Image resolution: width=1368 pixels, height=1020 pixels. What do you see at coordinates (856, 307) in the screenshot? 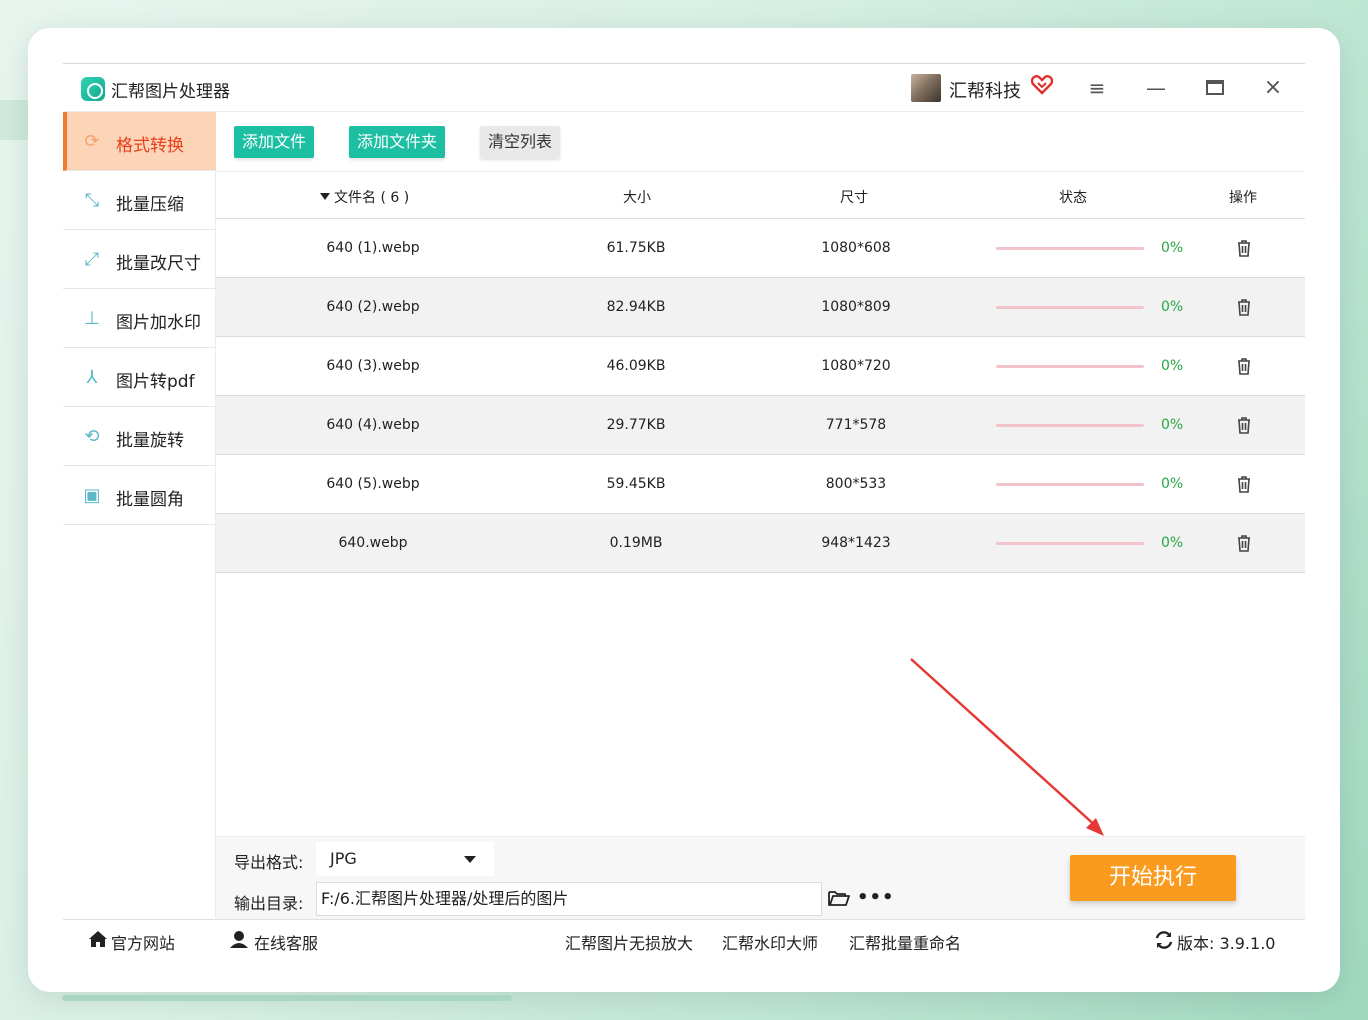
I see `file-dimension: 1080*809` at bounding box center [856, 307].